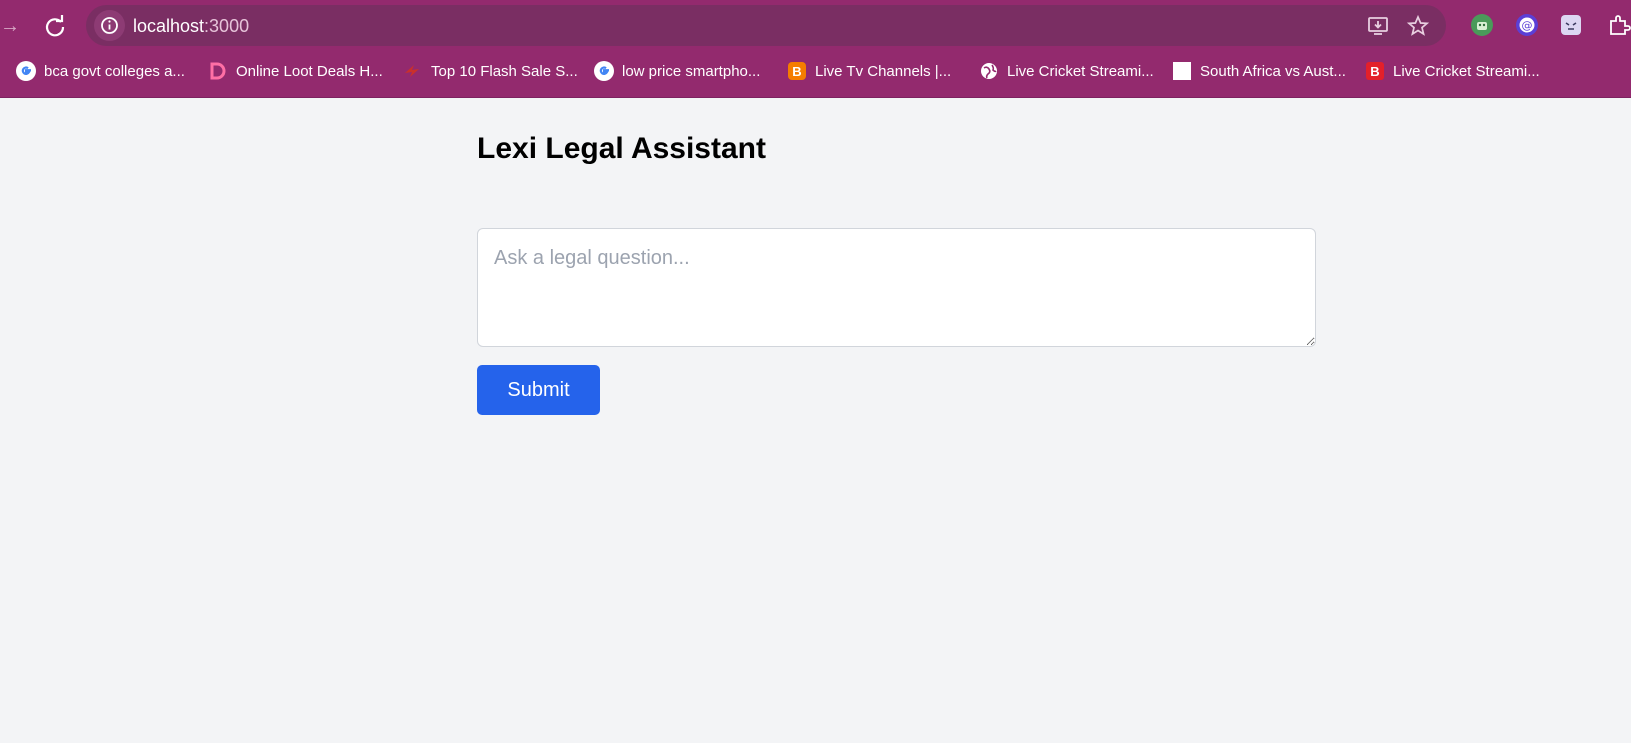  What do you see at coordinates (1182, 71) in the screenshot?
I see `blank-page-icon` at bounding box center [1182, 71].